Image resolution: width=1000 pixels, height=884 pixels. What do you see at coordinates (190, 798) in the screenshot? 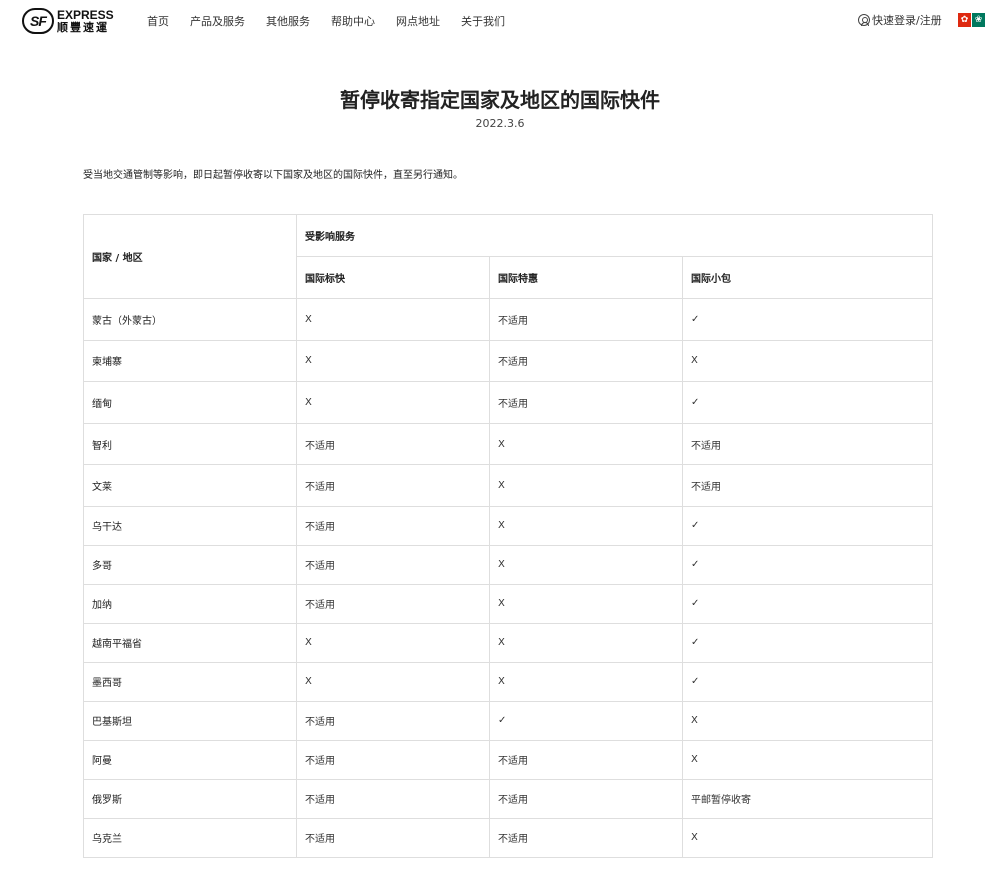
I see `country-cell: 俄罗斯` at bounding box center [190, 798].